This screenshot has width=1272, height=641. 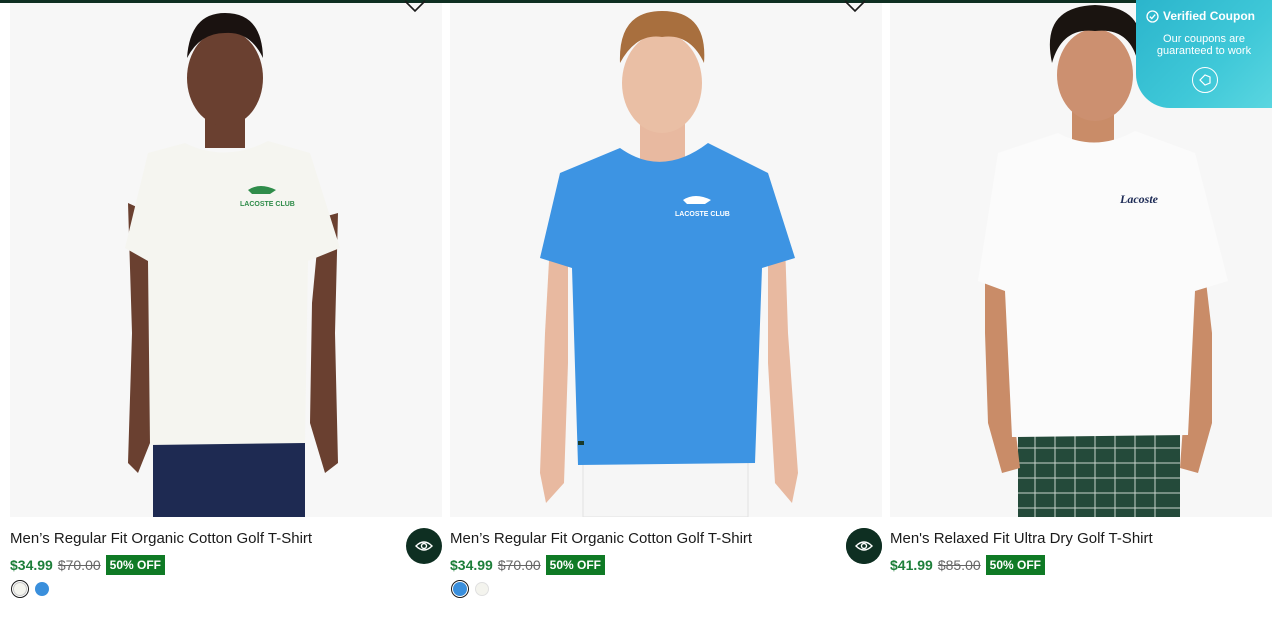 What do you see at coordinates (1152, 16) in the screenshot?
I see `check-circle-icon` at bounding box center [1152, 16].